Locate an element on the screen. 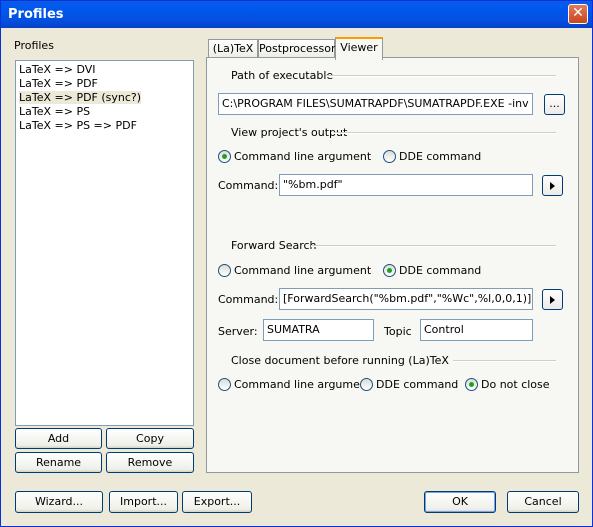  title-bar: Profiles ✕ is located at coordinates (296, 14).